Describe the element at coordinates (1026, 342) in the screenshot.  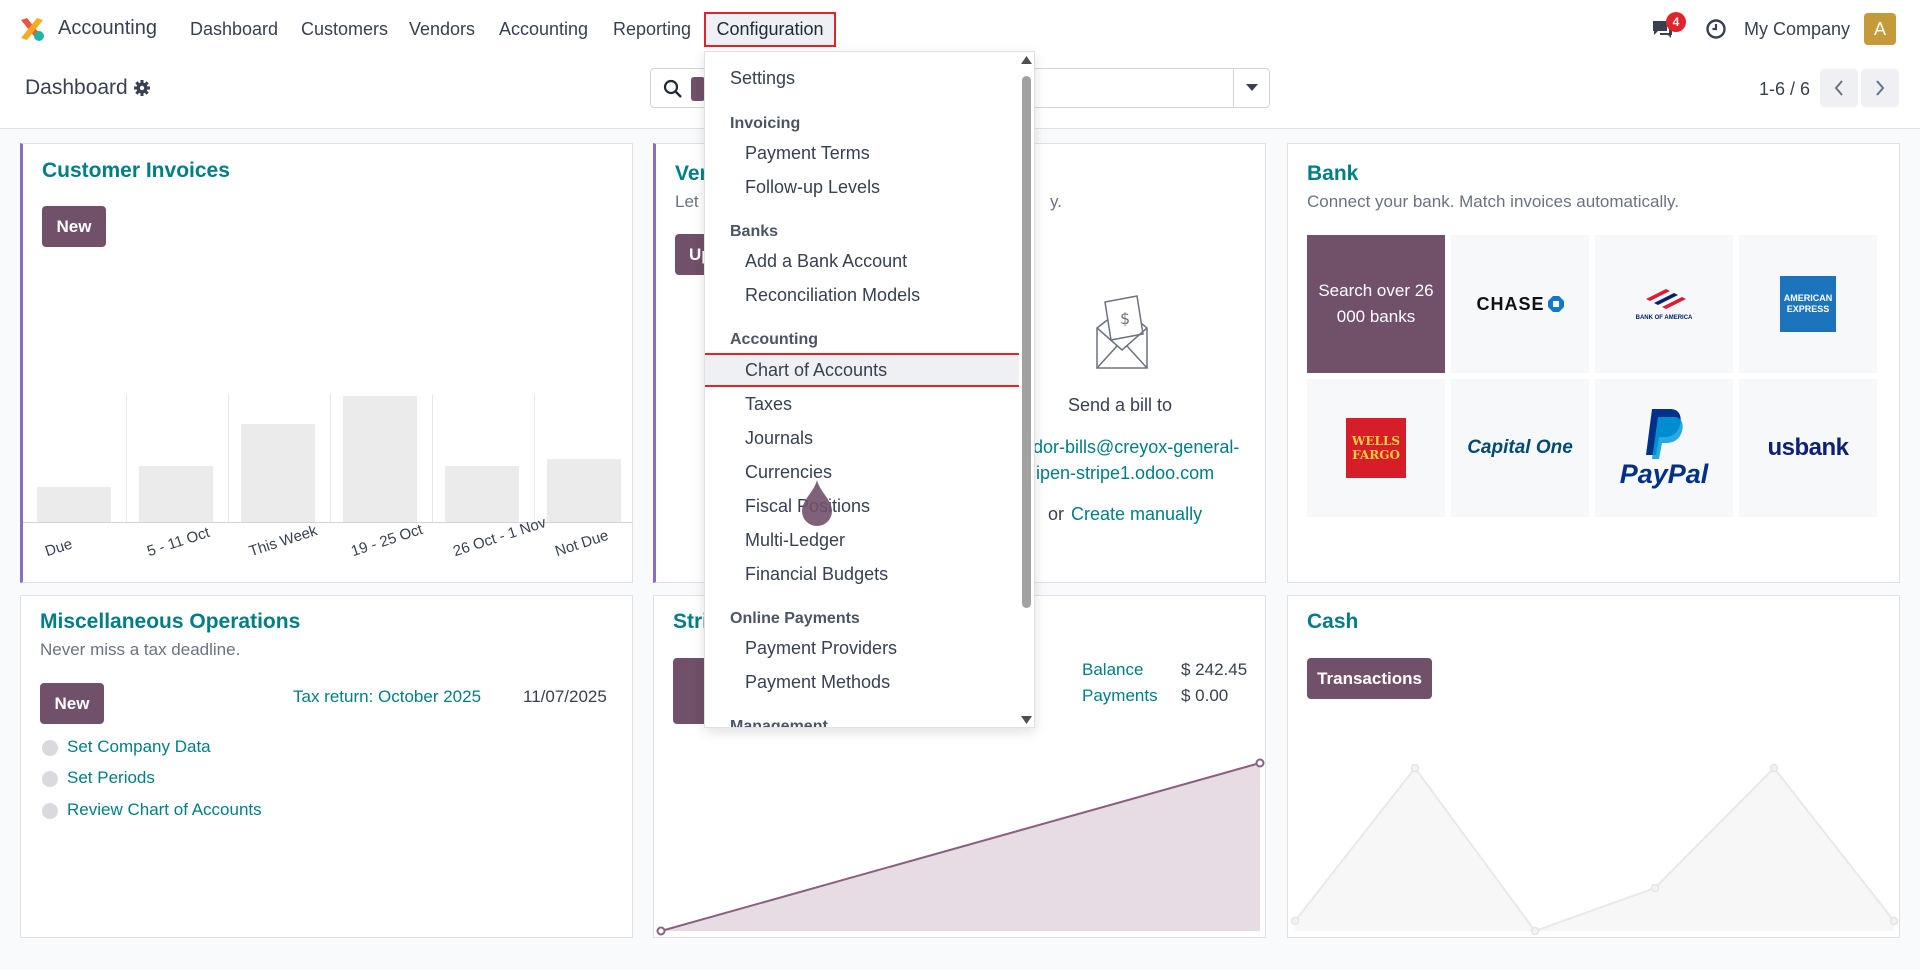
I see `dropdown-scroll-thumb` at that location.